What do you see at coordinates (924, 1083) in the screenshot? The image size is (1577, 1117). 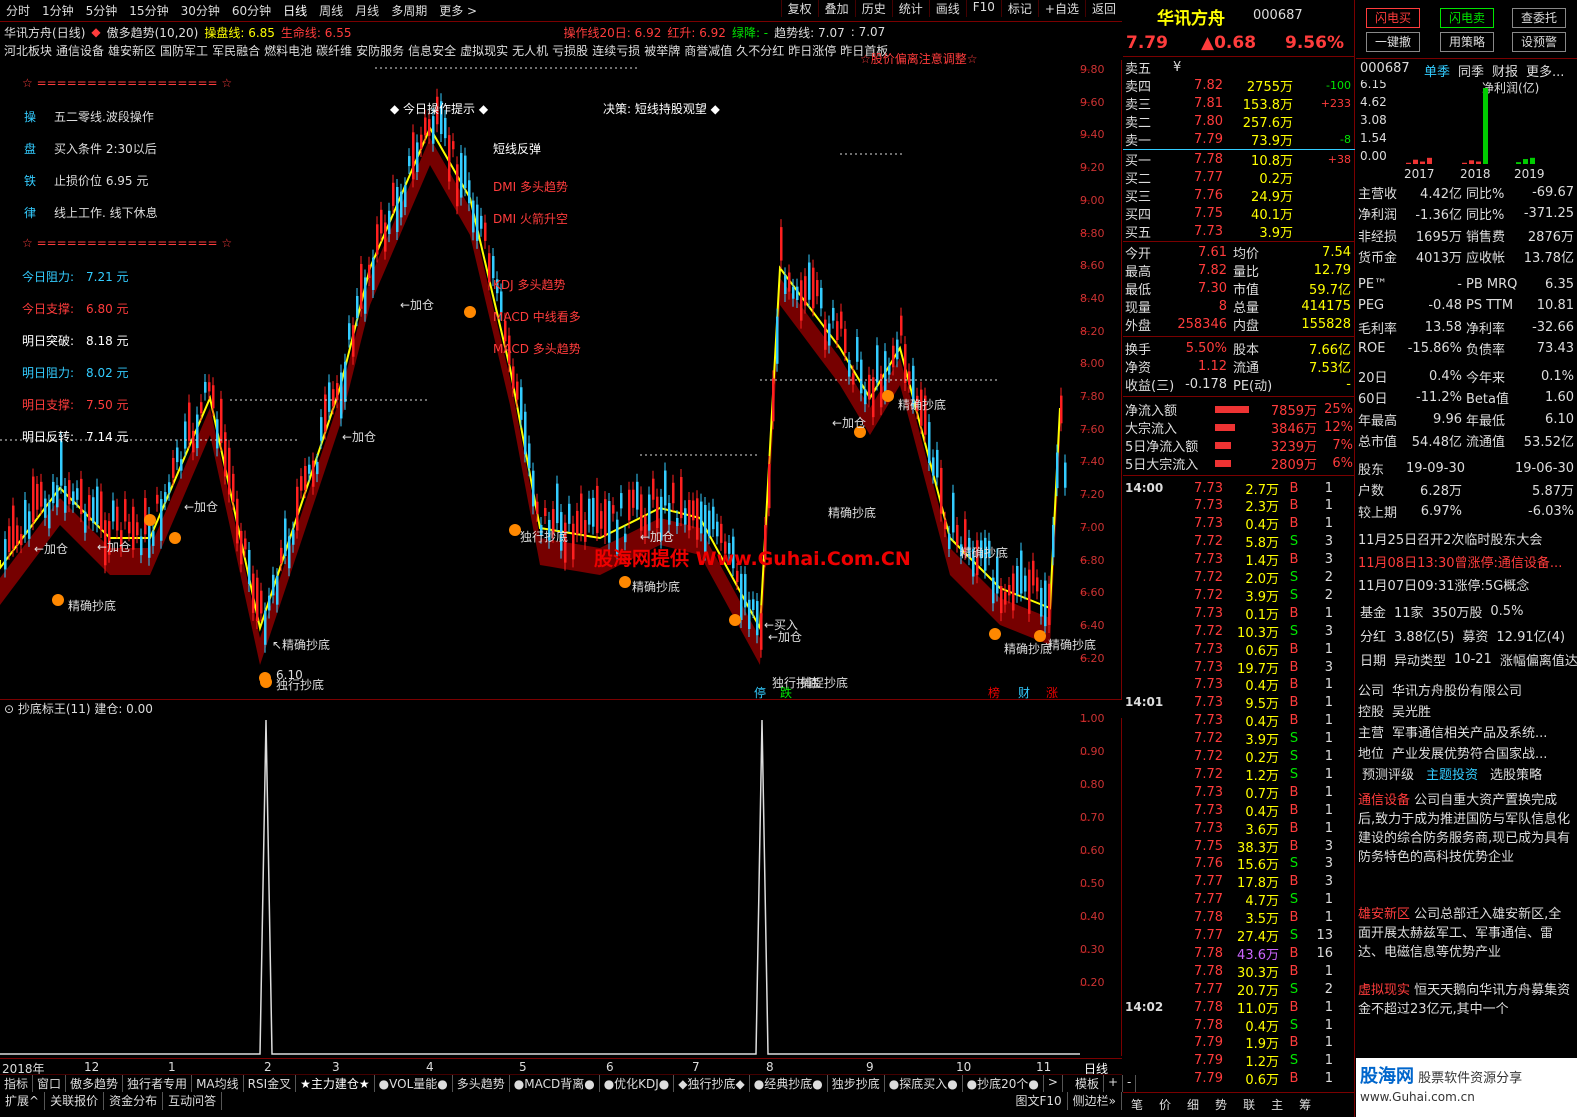 I see `tab-tandi: ●探底买入●` at bounding box center [924, 1083].